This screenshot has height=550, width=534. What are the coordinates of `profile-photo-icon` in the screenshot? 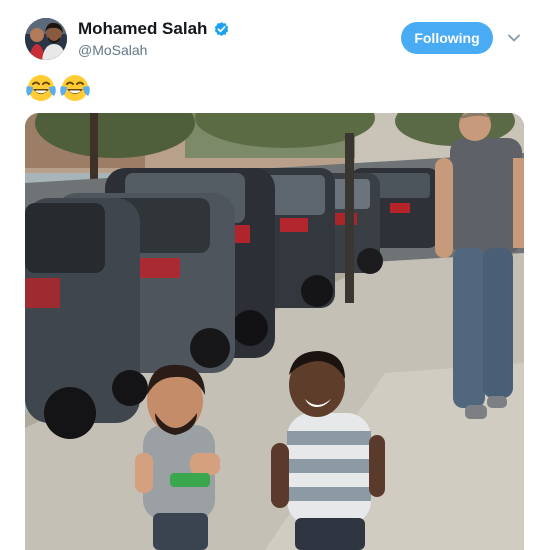 It's located at (46, 39).